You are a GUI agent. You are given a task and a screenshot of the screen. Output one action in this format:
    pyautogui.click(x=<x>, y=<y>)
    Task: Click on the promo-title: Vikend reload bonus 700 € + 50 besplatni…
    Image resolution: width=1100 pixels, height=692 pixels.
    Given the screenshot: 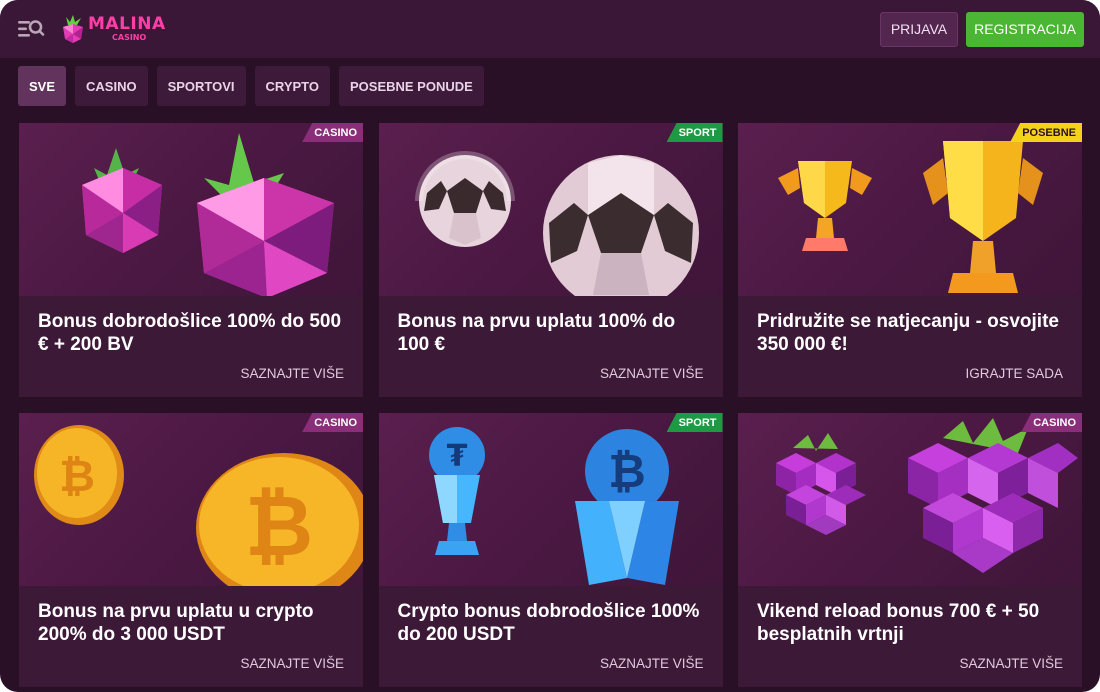 What is the action you would take?
    pyautogui.click(x=898, y=623)
    